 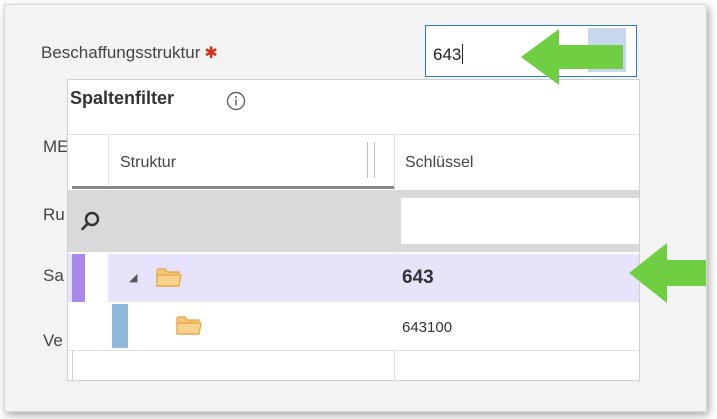 I want to click on field-label-text: Beschaffungsstruktur, so click(x=121, y=52).